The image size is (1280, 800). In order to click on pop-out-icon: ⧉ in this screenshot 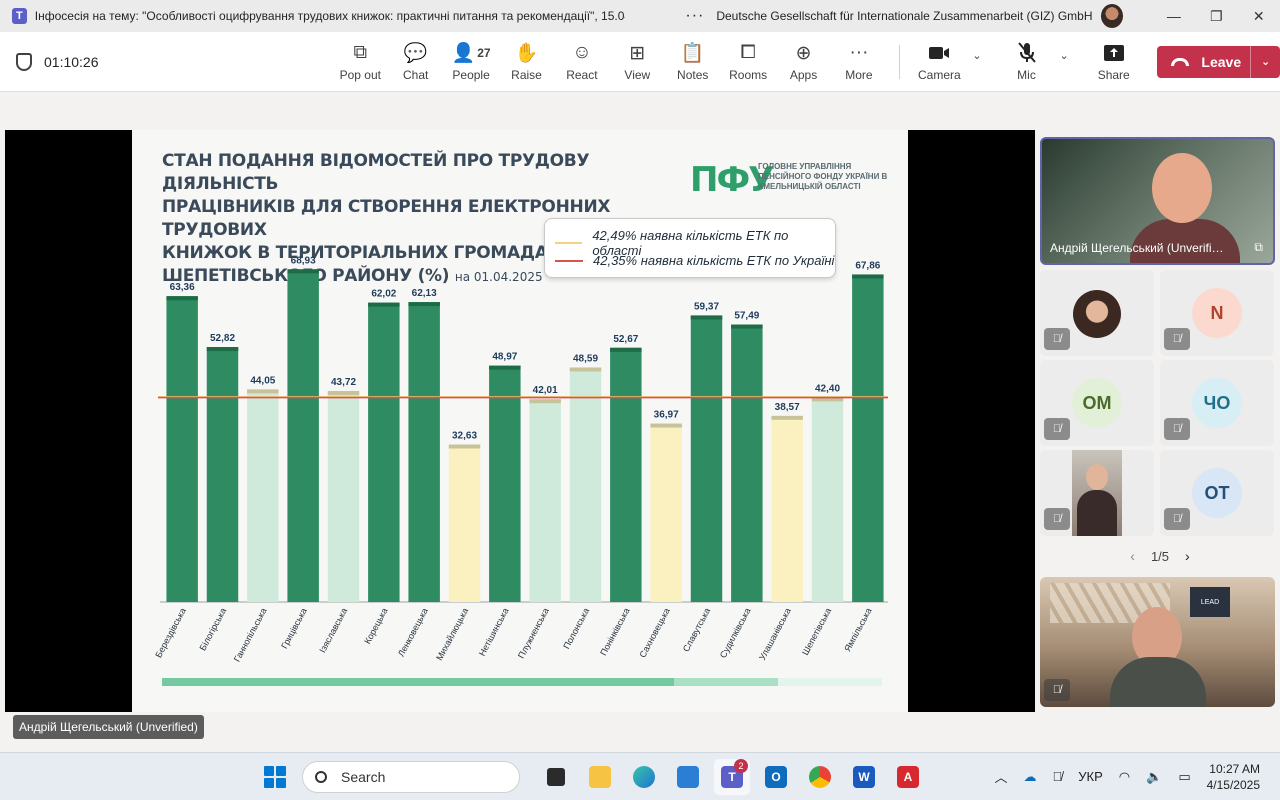, I will do `click(360, 52)`.